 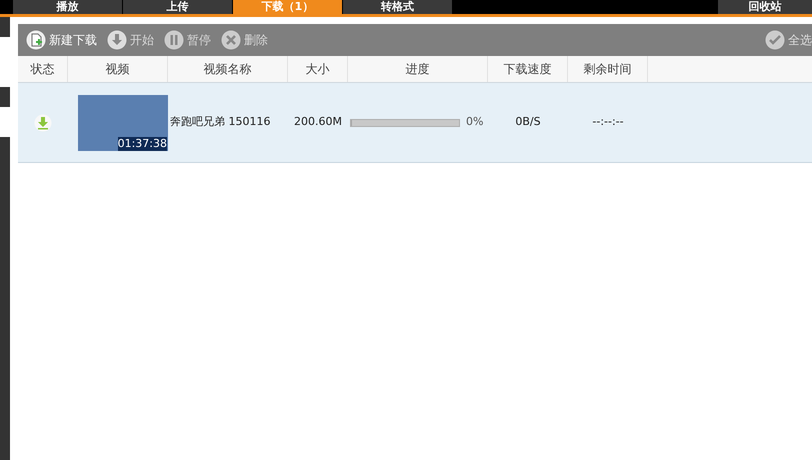 I want to click on download-speed: 0B/S, so click(x=528, y=122).